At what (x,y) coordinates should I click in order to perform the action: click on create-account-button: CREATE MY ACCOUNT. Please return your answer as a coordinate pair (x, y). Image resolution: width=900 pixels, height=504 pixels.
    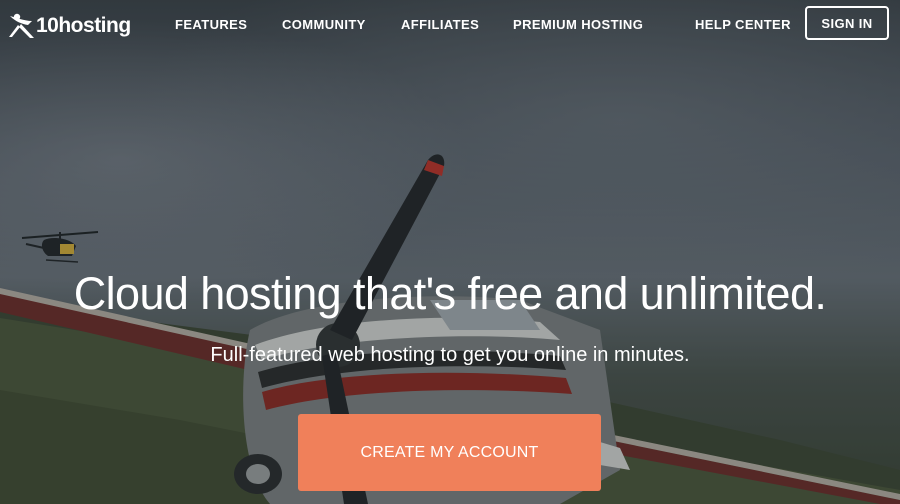
    Looking at the image, I should click on (449, 452).